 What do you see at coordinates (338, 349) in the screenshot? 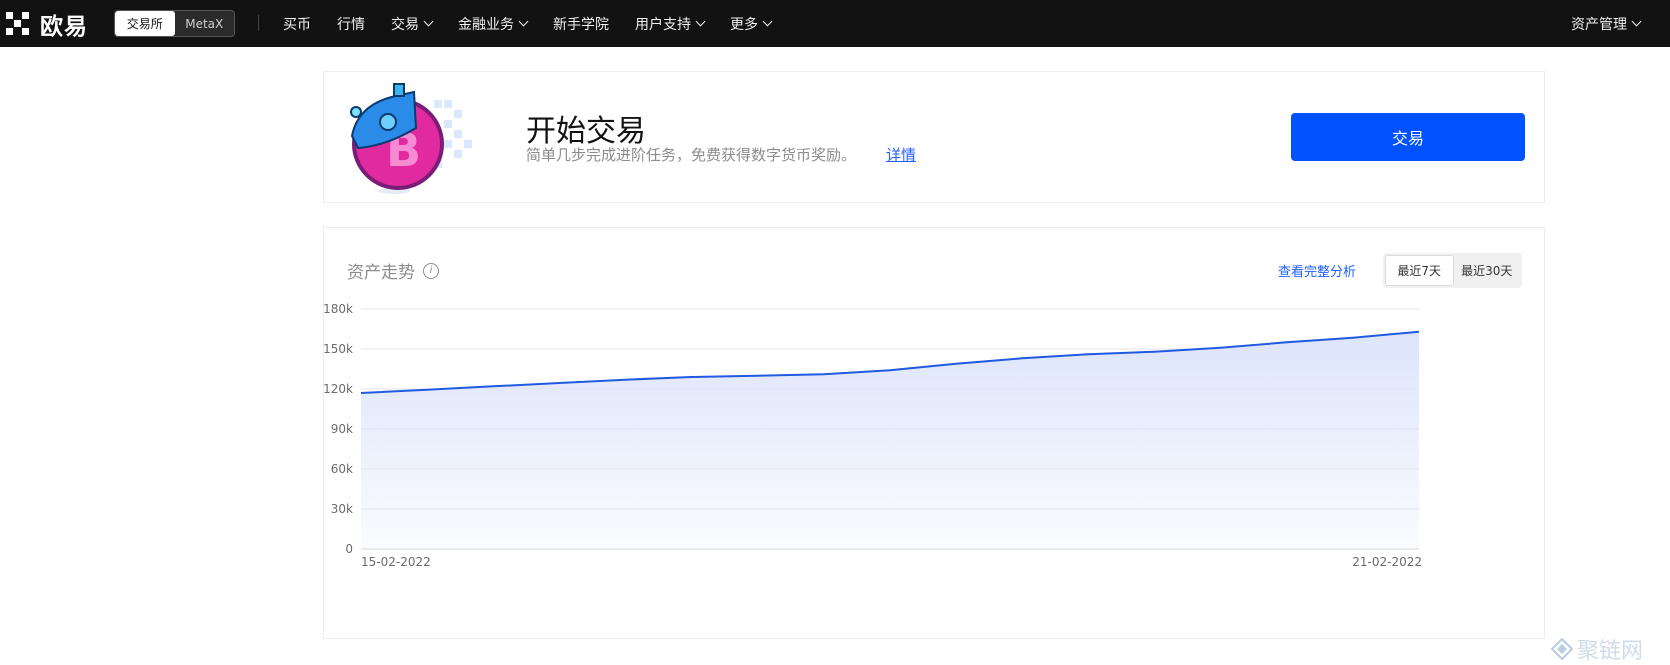
I see `y-tick-label: 150k` at bounding box center [338, 349].